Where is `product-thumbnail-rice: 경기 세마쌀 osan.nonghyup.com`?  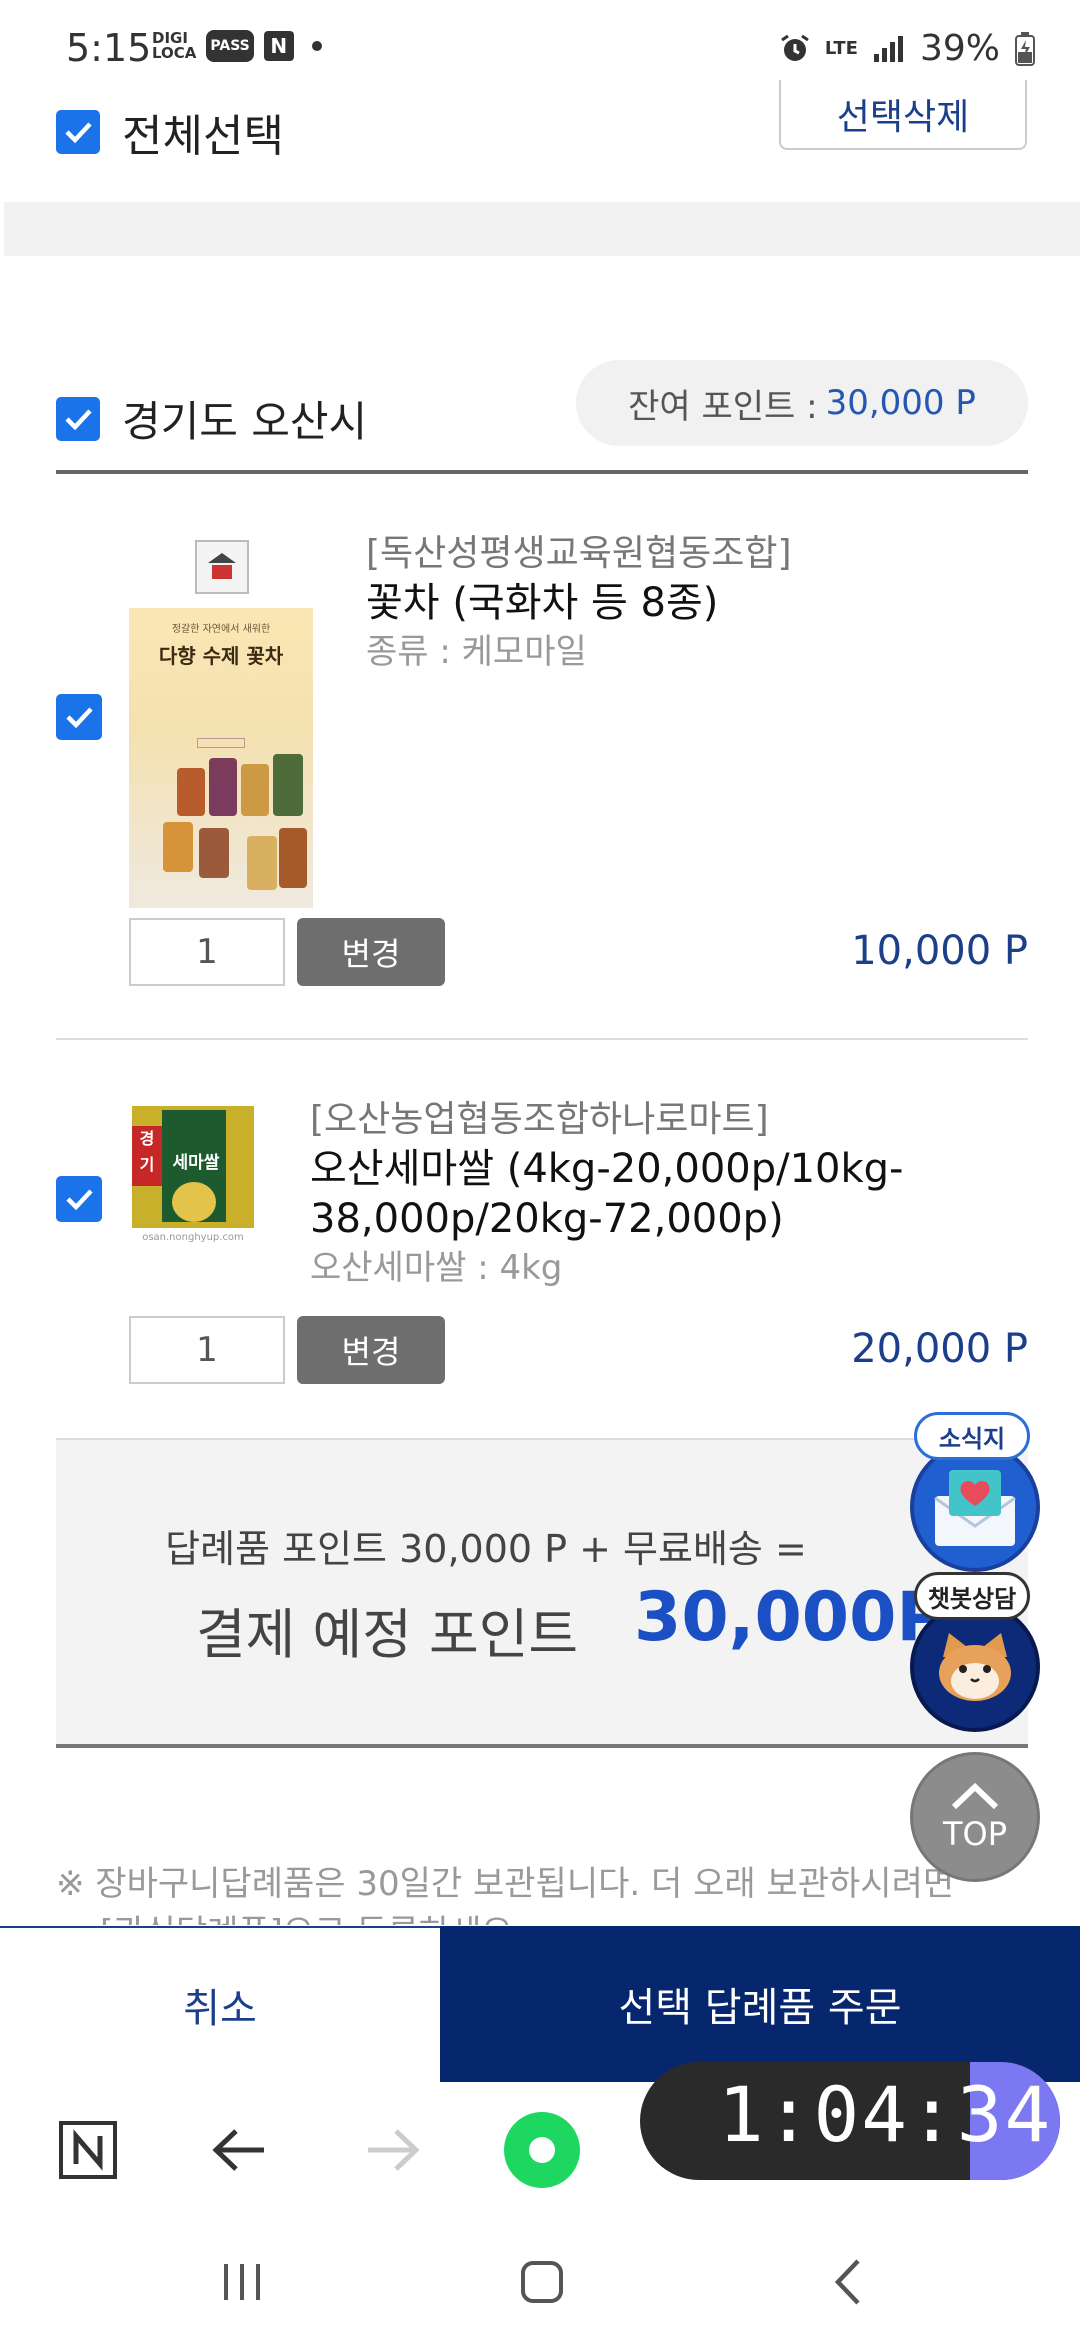 product-thumbnail-rice: 경기 세마쌀 osan.nonghyup.com is located at coordinates (193, 1187).